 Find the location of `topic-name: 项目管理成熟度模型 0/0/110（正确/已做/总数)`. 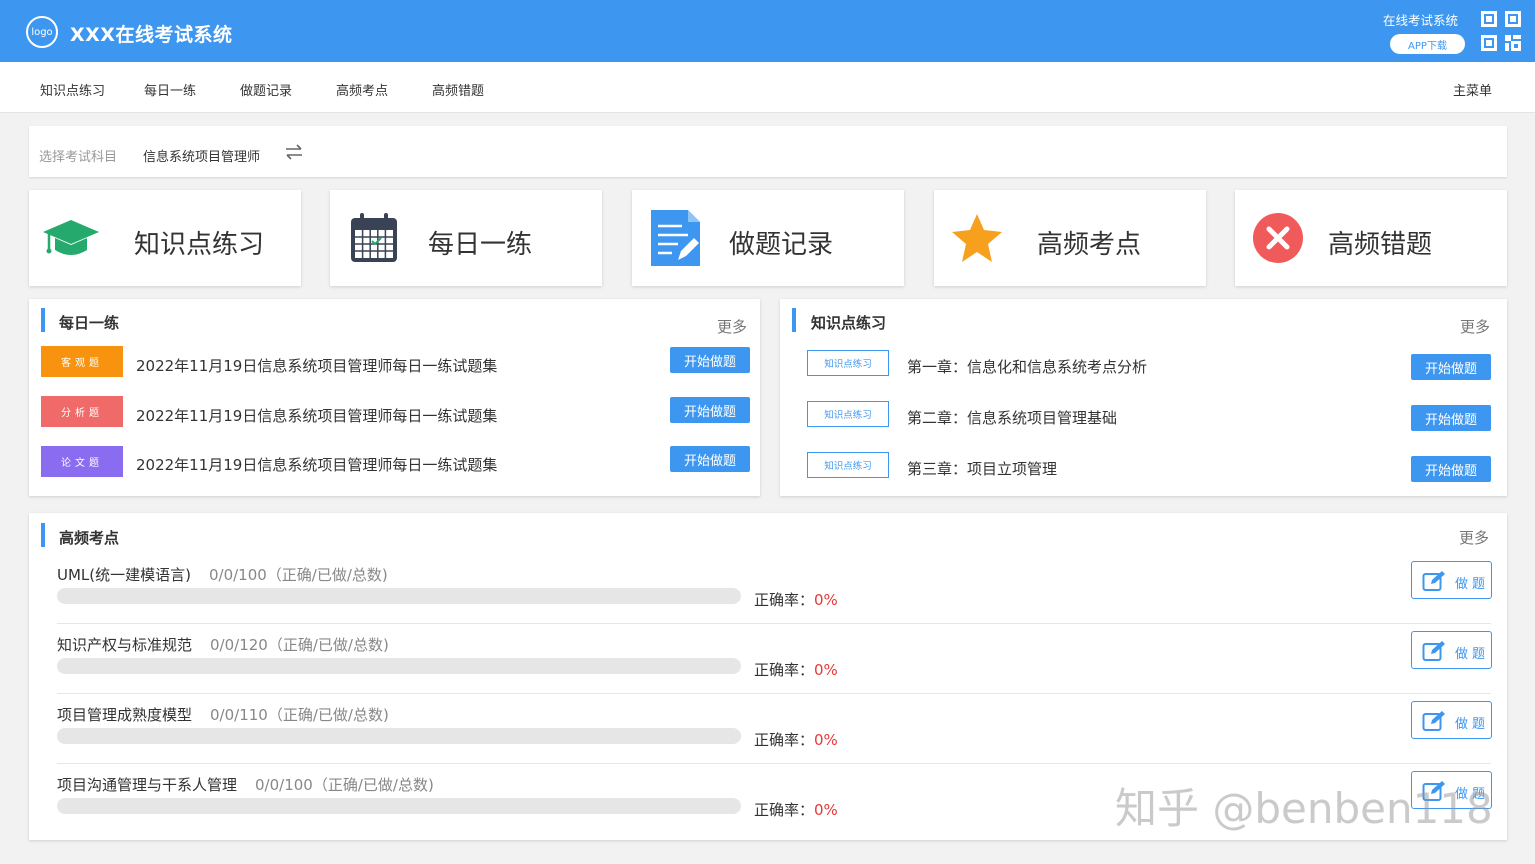

topic-name: 项目管理成熟度模型 0/0/110（正确/已做/总数) is located at coordinates (223, 714).